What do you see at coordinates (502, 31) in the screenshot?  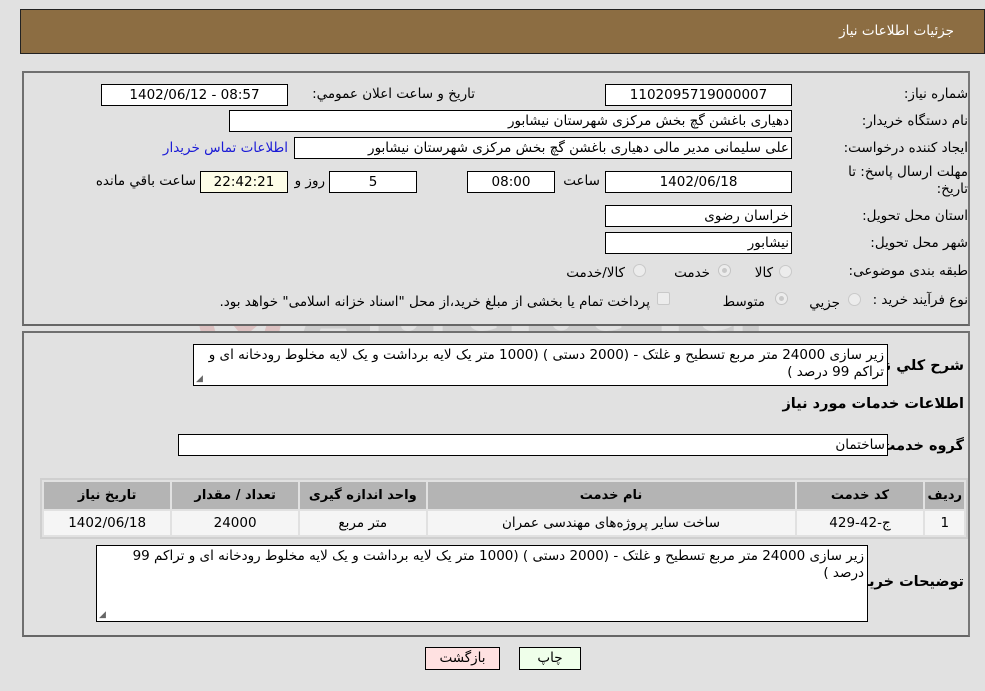 I see `page-header: جزئیات اطلاعات نیاز` at bounding box center [502, 31].